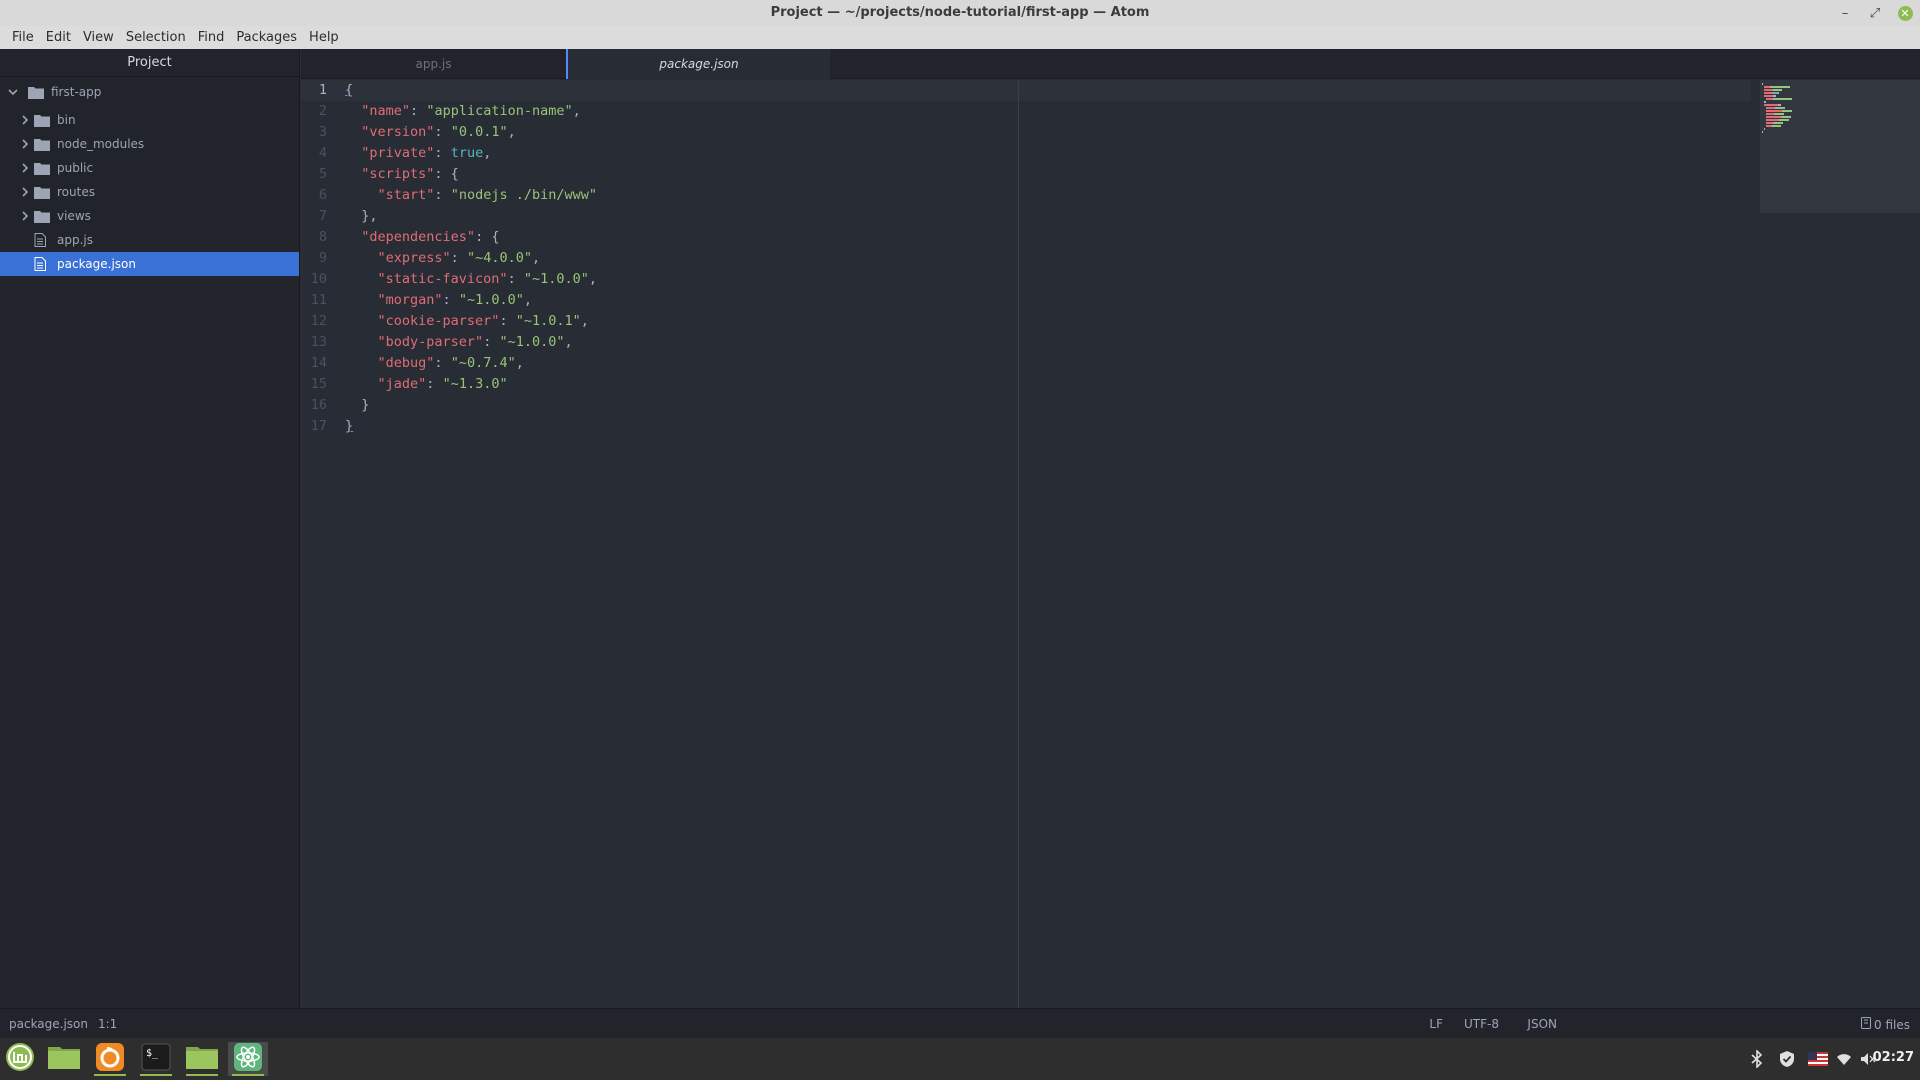  What do you see at coordinates (149, 92) in the screenshot?
I see `tree-root-folder: first-app` at bounding box center [149, 92].